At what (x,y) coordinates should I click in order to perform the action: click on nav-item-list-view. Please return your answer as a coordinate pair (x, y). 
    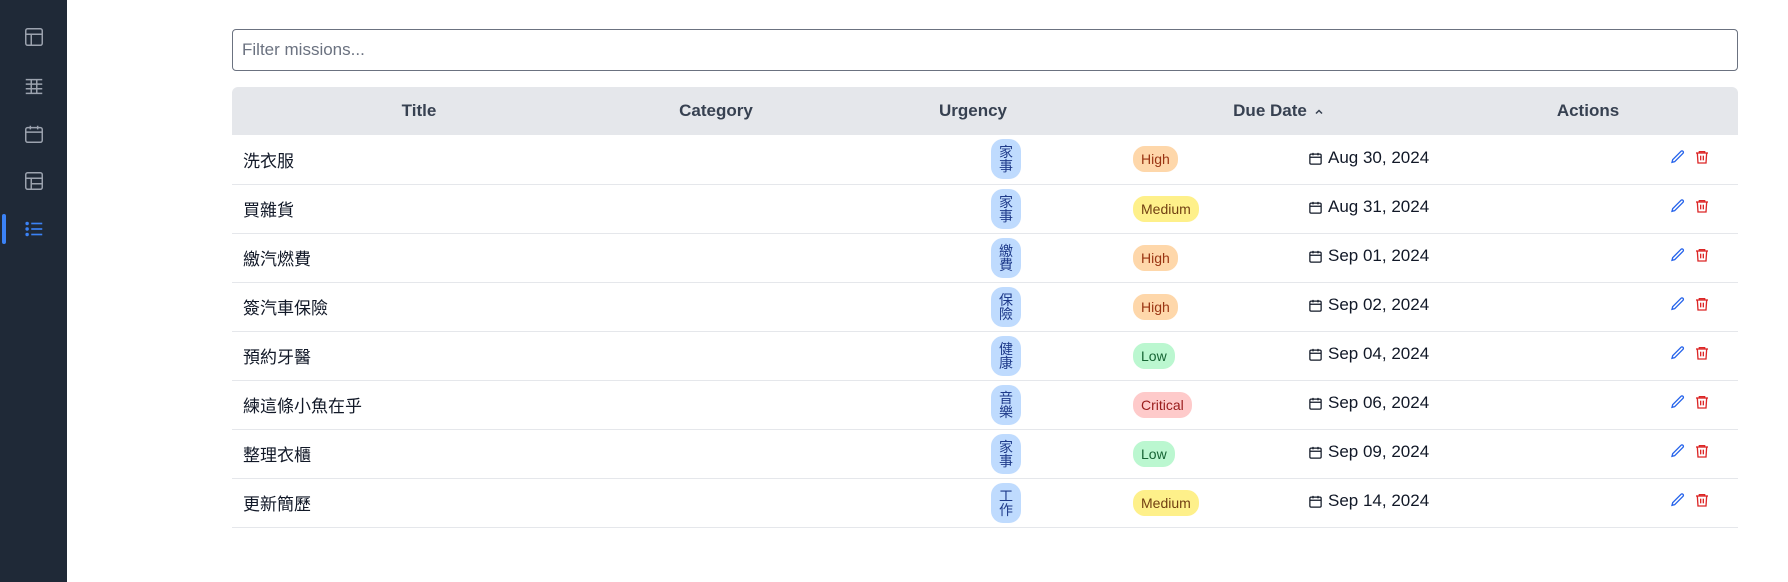
    Looking at the image, I should click on (33, 229).